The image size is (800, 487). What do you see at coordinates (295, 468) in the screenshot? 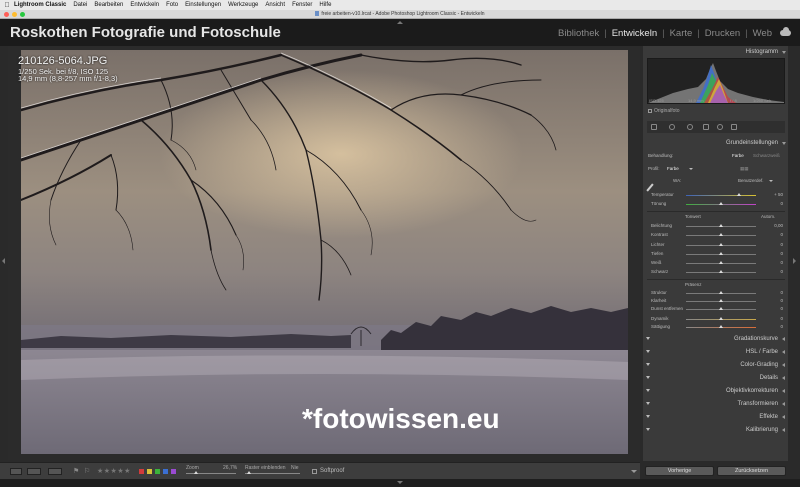
I see `raster-value: Nie` at bounding box center [295, 468].